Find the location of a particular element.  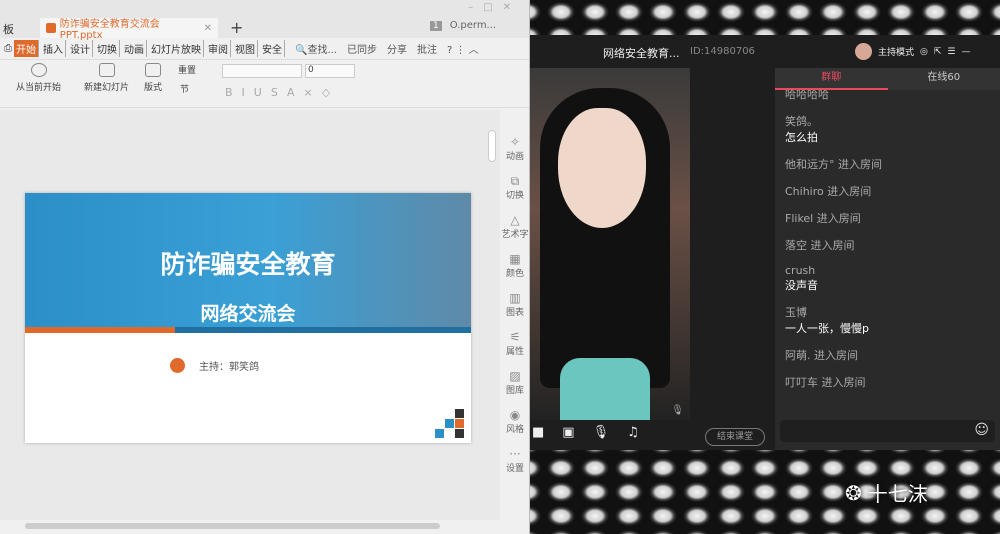

tab-title: 防诈骗安全教育交流会PPT.pptx is located at coordinates (109, 30).